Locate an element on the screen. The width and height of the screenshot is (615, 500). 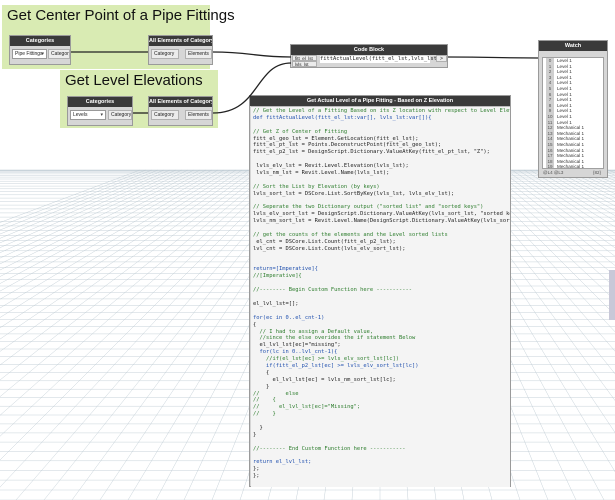
scrollbar is located at coordinates (612, 295).